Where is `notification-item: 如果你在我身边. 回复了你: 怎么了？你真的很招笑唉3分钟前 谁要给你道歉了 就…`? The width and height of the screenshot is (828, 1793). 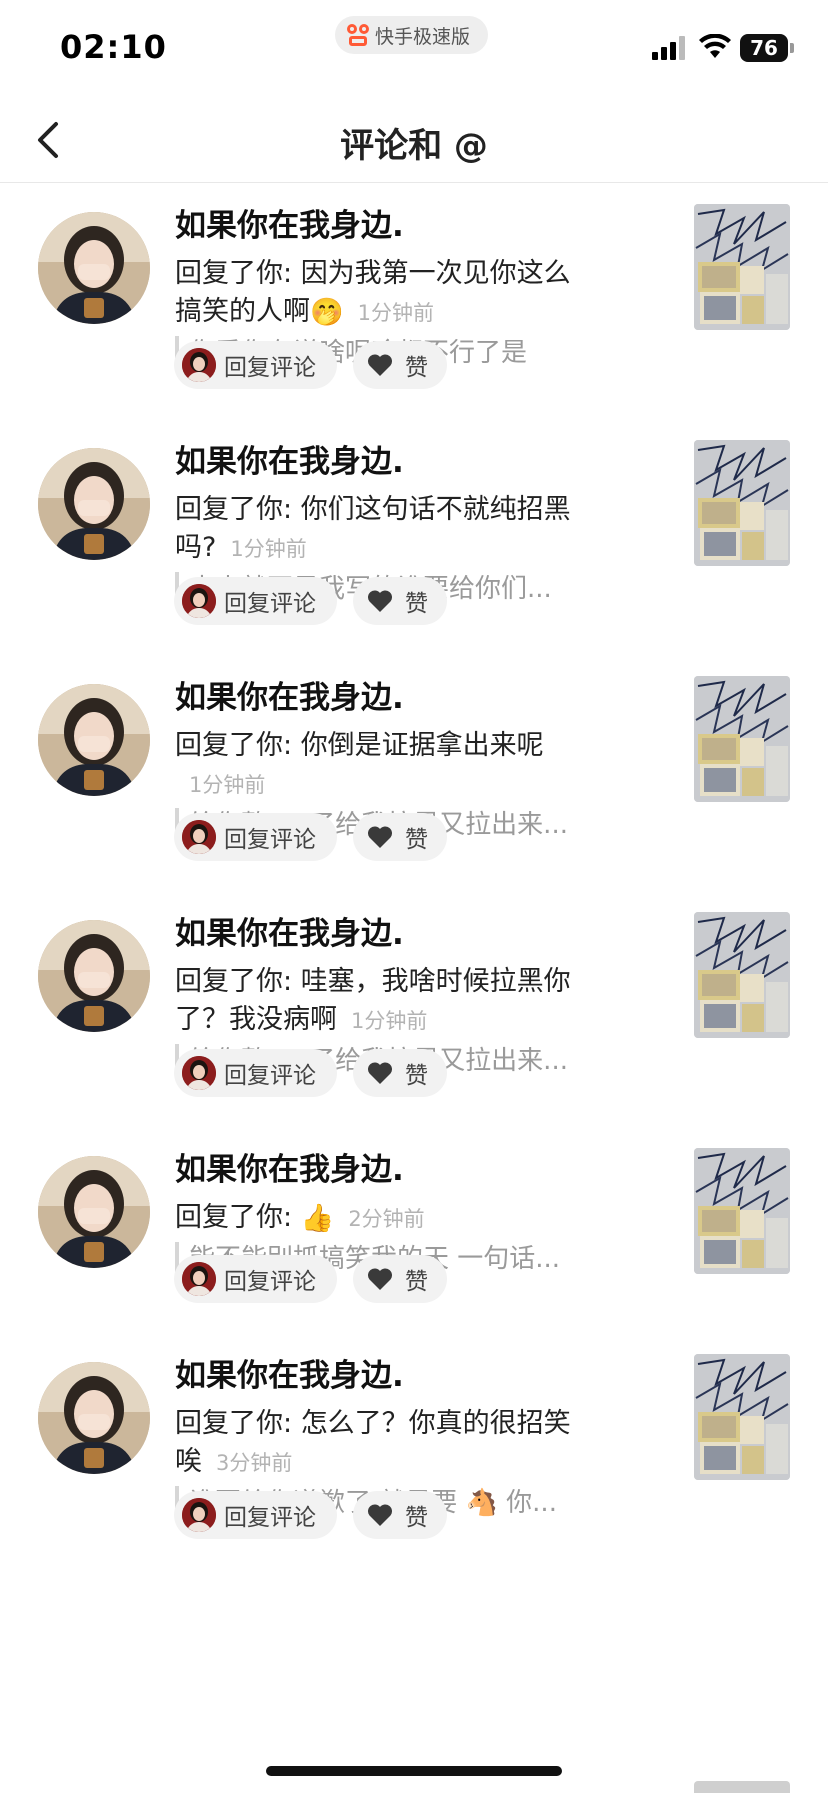
notification-item: 如果你在我身边. 回复了你: 怎么了？你真的很招笑唉3分钟前 谁要给你道歉了 就… is located at coordinates (414, 1451).